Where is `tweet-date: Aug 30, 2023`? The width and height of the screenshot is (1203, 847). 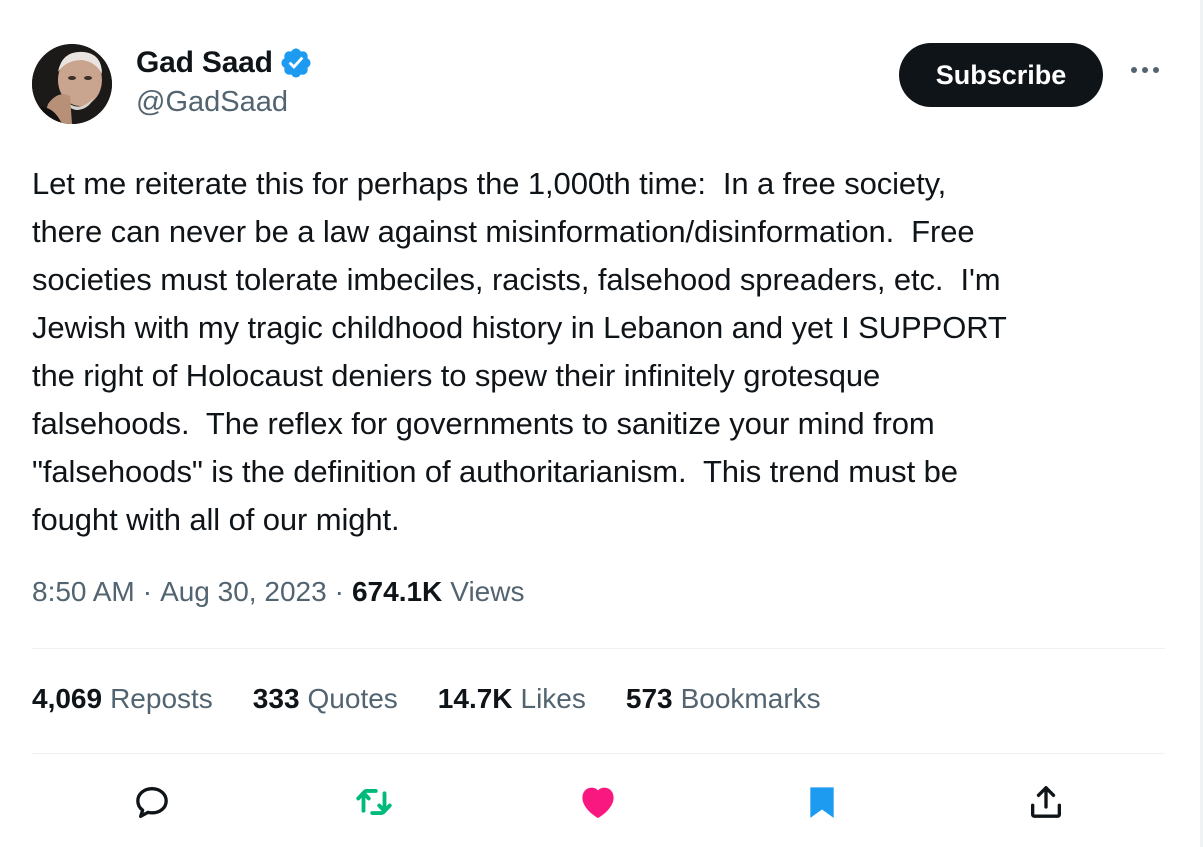
tweet-date: Aug 30, 2023 is located at coordinates (243, 592).